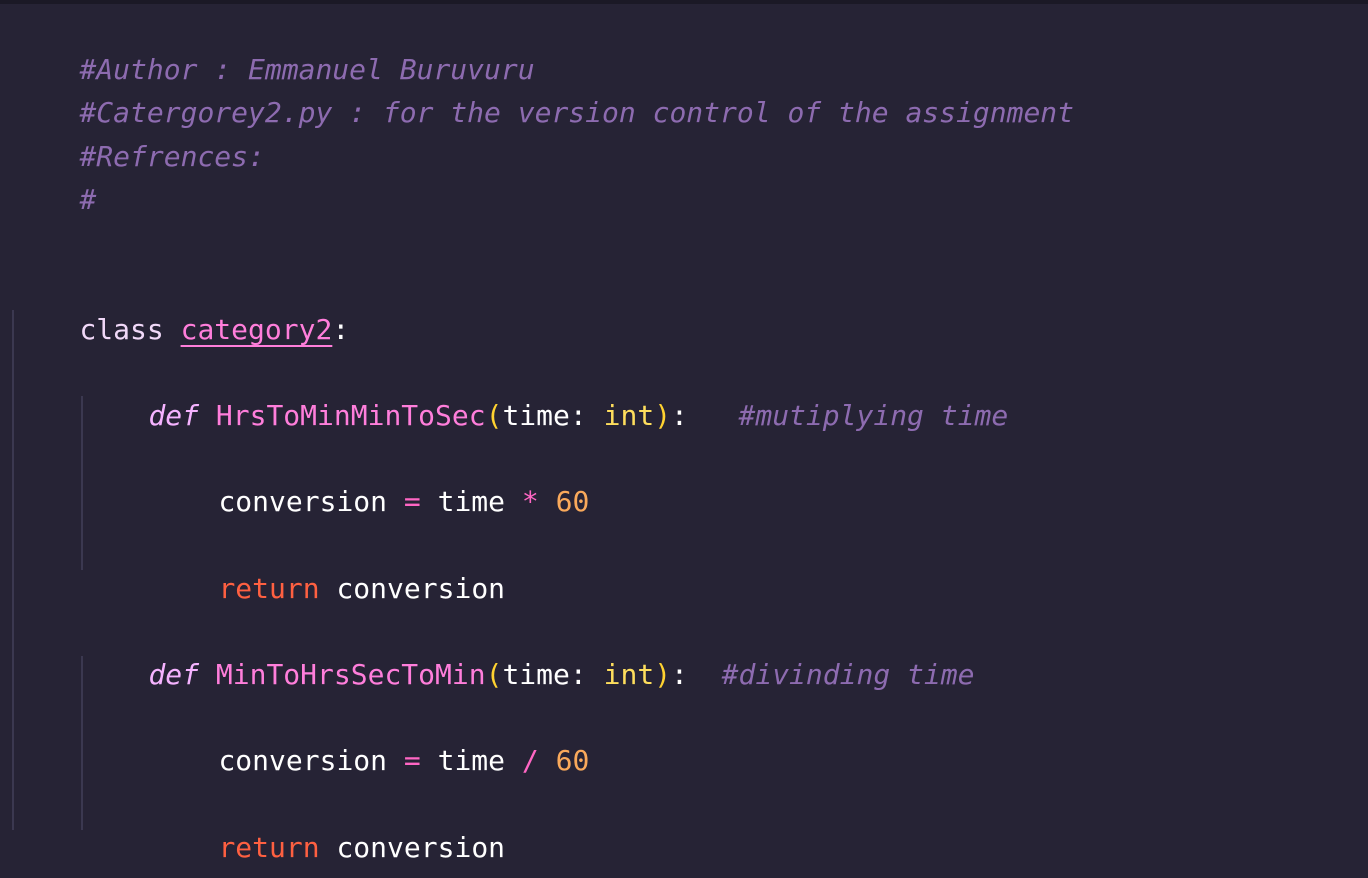 The image size is (1368, 878). I want to click on code-line-4: #, so click(54, 175).